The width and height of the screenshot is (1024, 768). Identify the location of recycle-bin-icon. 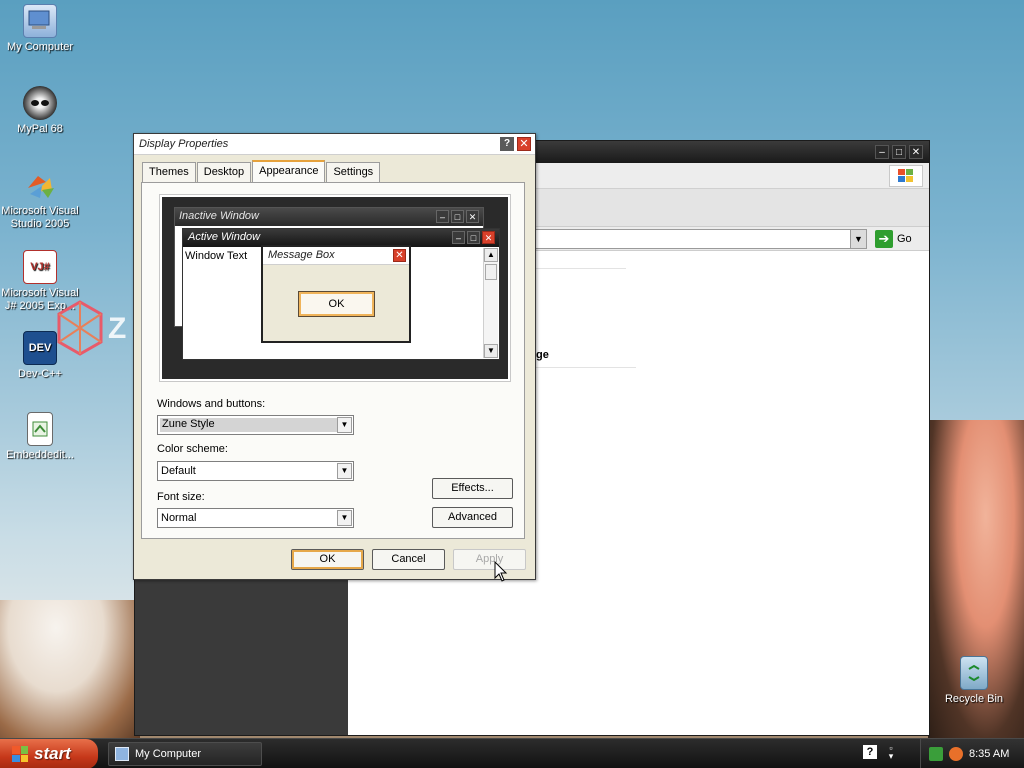
(974, 673).